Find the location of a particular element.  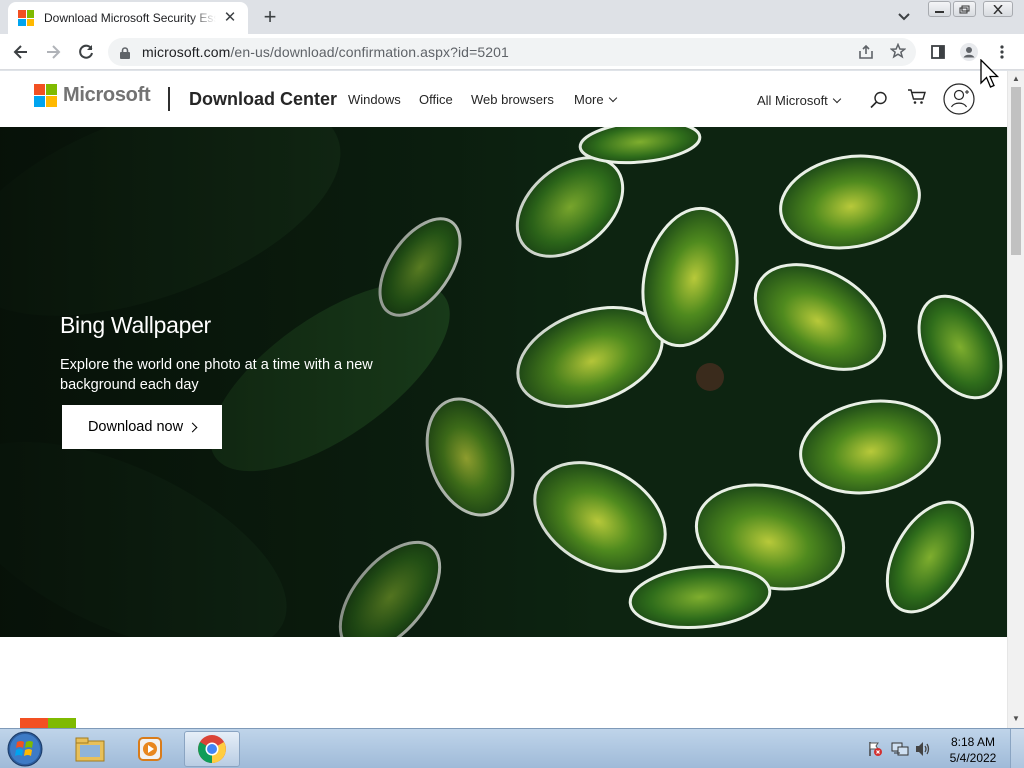

scroll-down-arrow-icon: ▼ is located at coordinates (1016, 718).